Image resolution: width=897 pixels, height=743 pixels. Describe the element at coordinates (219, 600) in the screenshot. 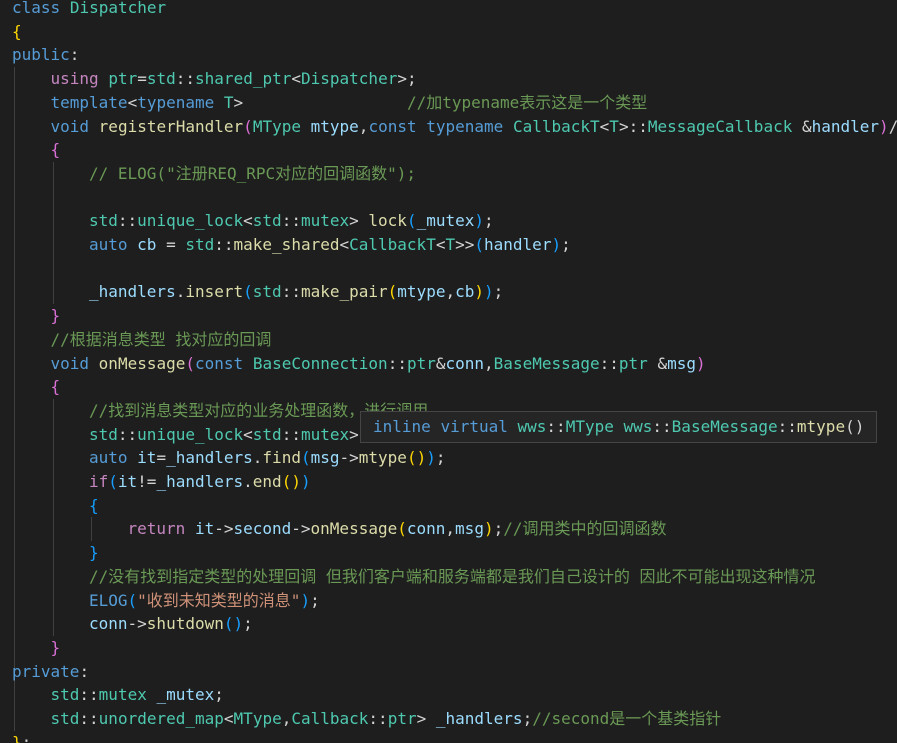

I see `string-token: "收到未知类型的消息"` at that location.